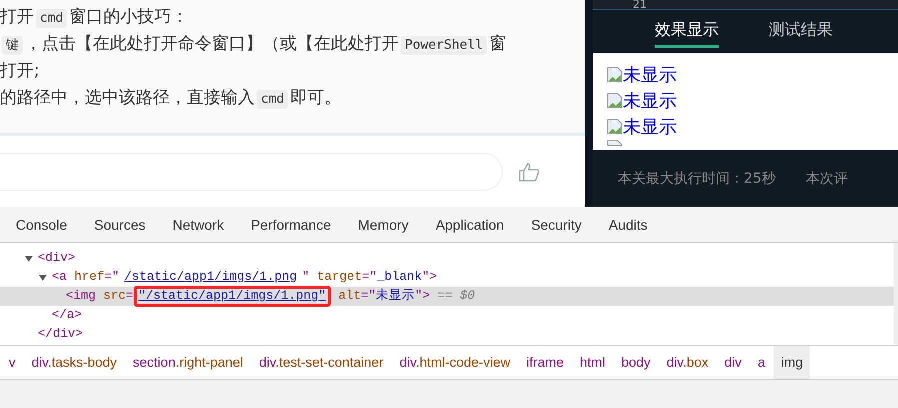  What do you see at coordinates (127, 98) in the screenshot?
I see `article-text: 的路径中，选中该路径，直接输入` at bounding box center [127, 98].